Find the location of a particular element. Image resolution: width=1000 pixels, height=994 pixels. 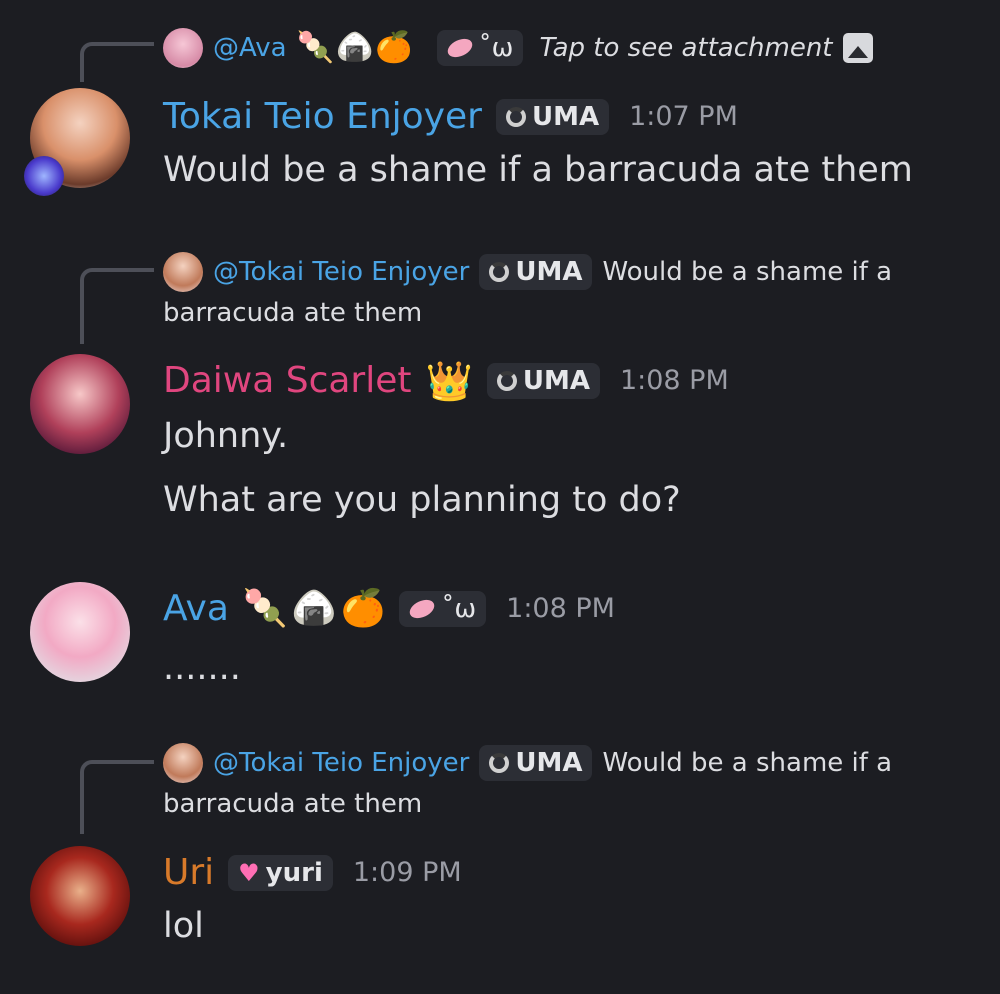

reply-text: Tap to see attachment is located at coordinates (686, 48).